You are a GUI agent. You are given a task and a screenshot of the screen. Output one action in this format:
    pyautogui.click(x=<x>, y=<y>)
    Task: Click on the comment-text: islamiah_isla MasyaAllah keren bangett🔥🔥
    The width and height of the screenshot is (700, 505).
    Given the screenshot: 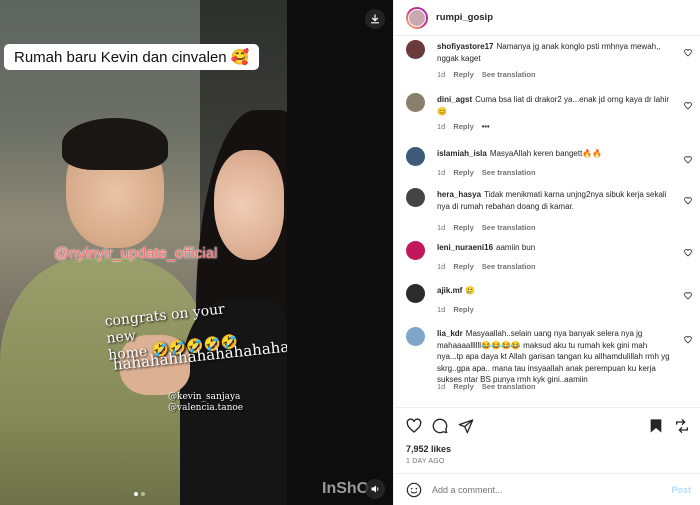 What is the action you would take?
    pyautogui.click(x=555, y=154)
    